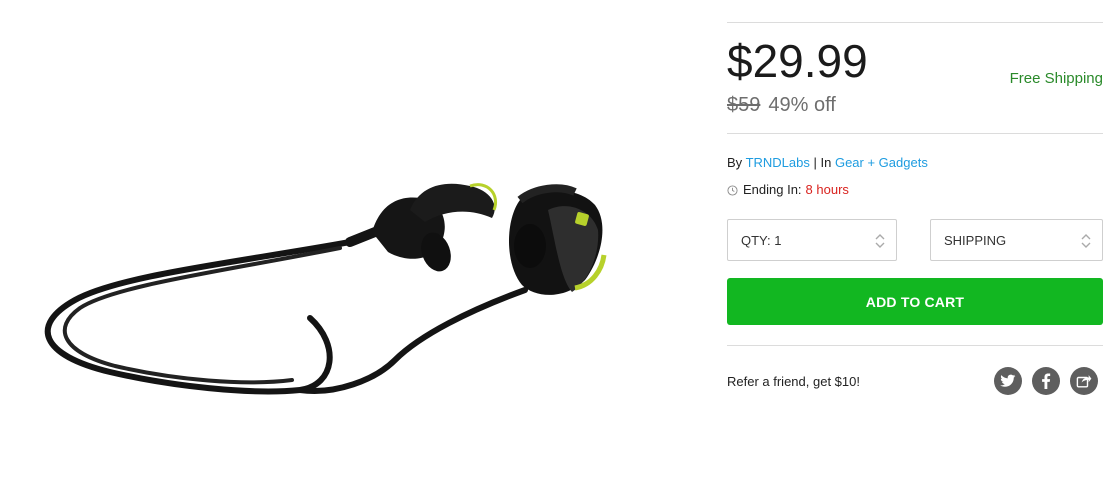 The image size is (1120, 482). I want to click on by-label: By, so click(735, 162).